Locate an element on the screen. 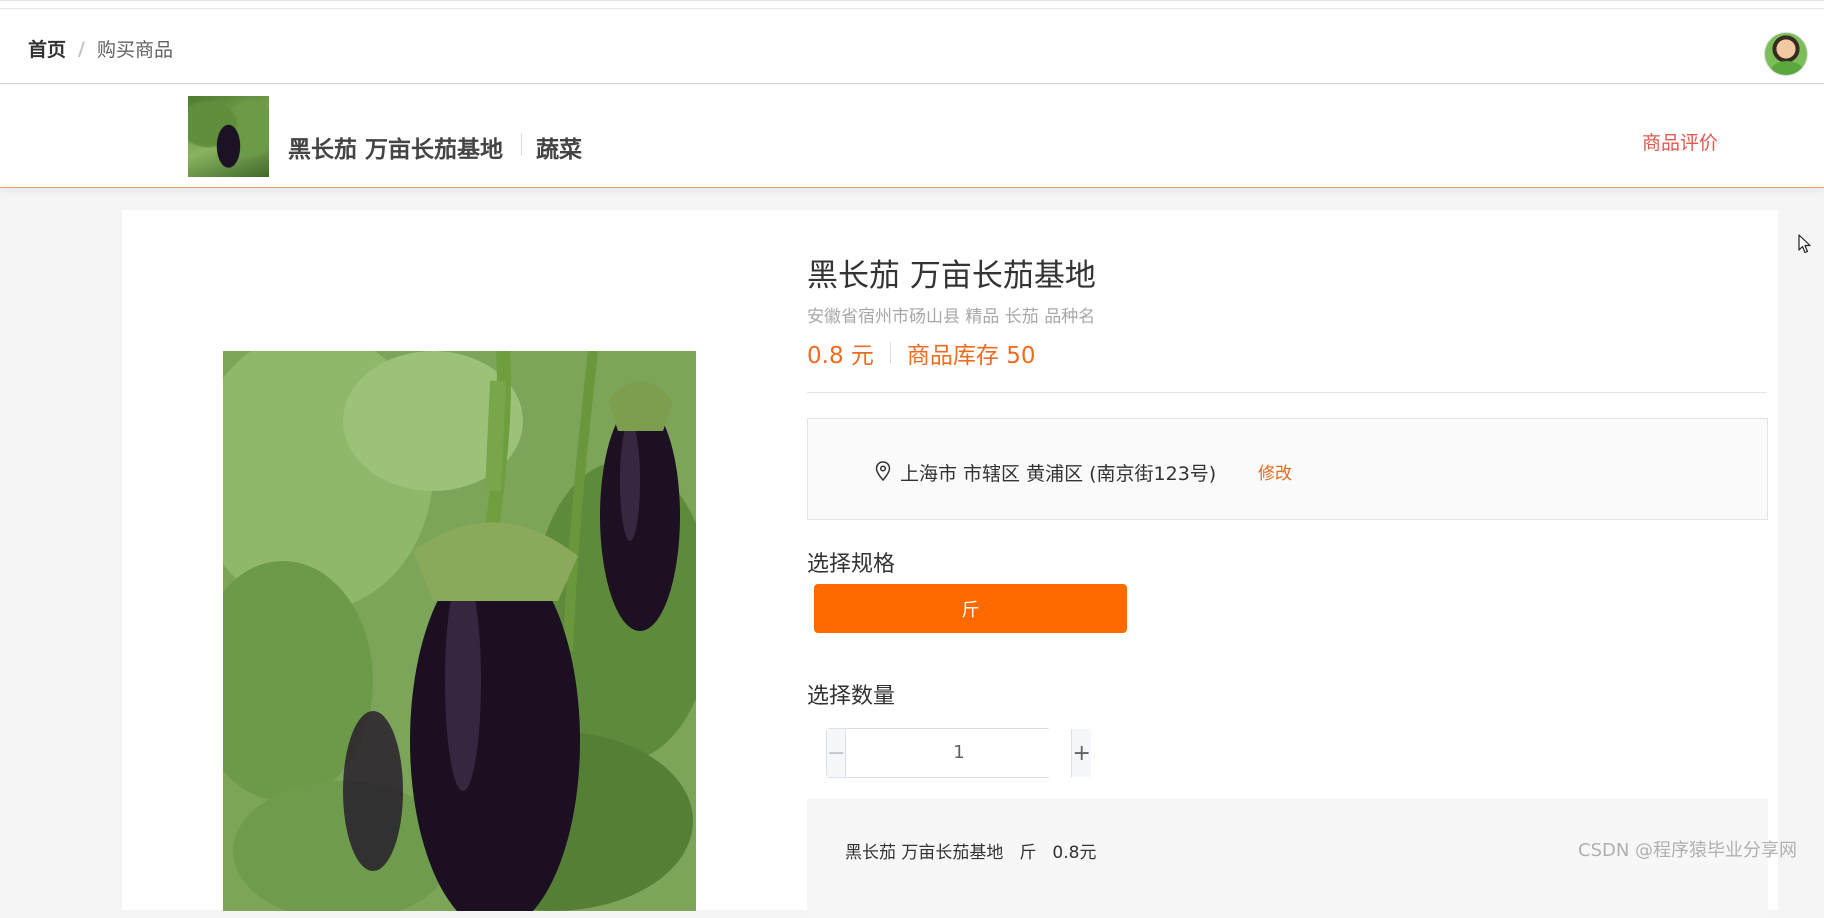 This screenshot has height=918, width=1824. spec-label: 选择规格 is located at coordinates (851, 564).